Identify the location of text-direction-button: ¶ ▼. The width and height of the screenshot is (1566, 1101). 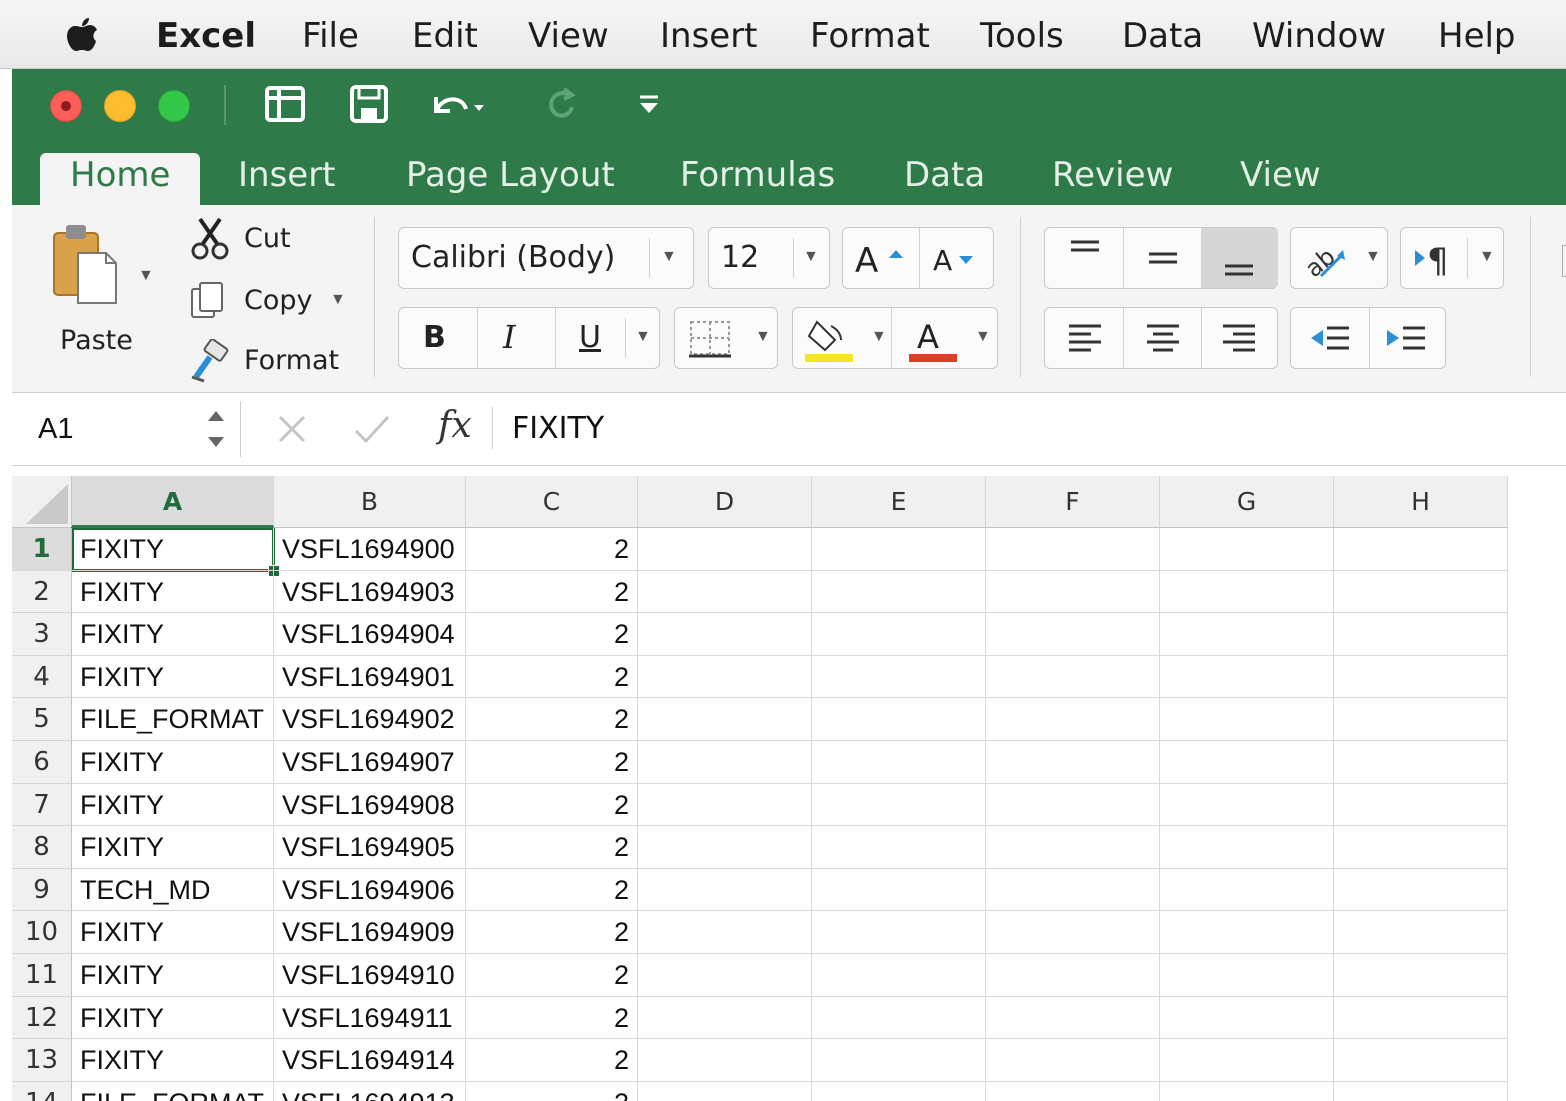
(1452, 258).